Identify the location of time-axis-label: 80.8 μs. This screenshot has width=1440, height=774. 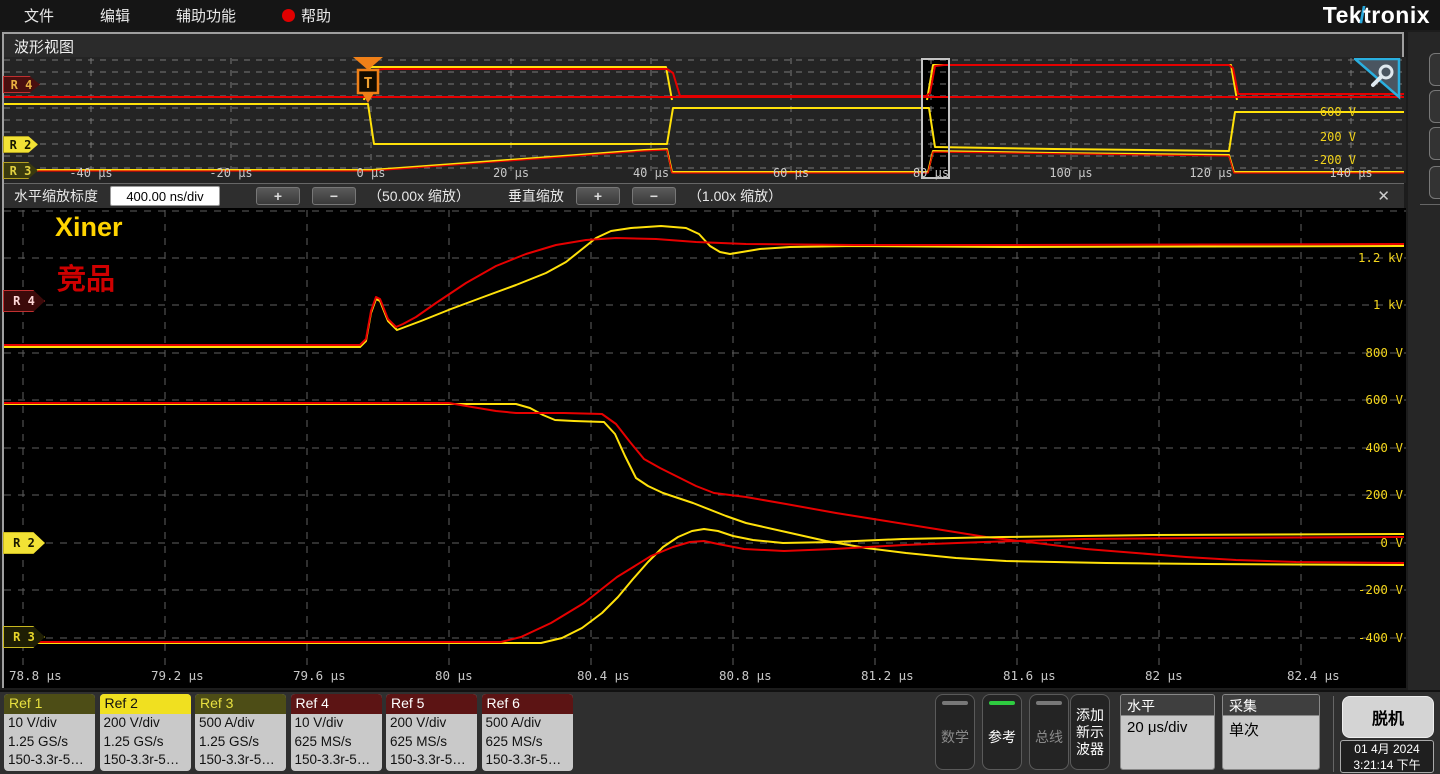
(745, 675).